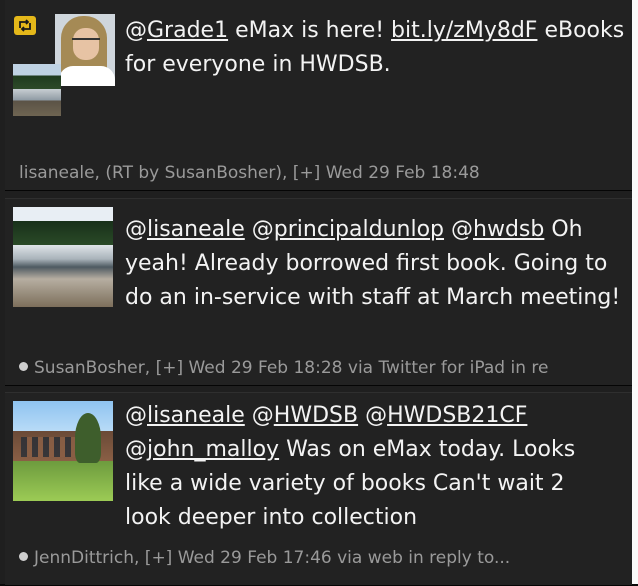 The image size is (638, 586). Describe the element at coordinates (316, 415) in the screenshot. I see `tweet-link: HWDSB` at that location.